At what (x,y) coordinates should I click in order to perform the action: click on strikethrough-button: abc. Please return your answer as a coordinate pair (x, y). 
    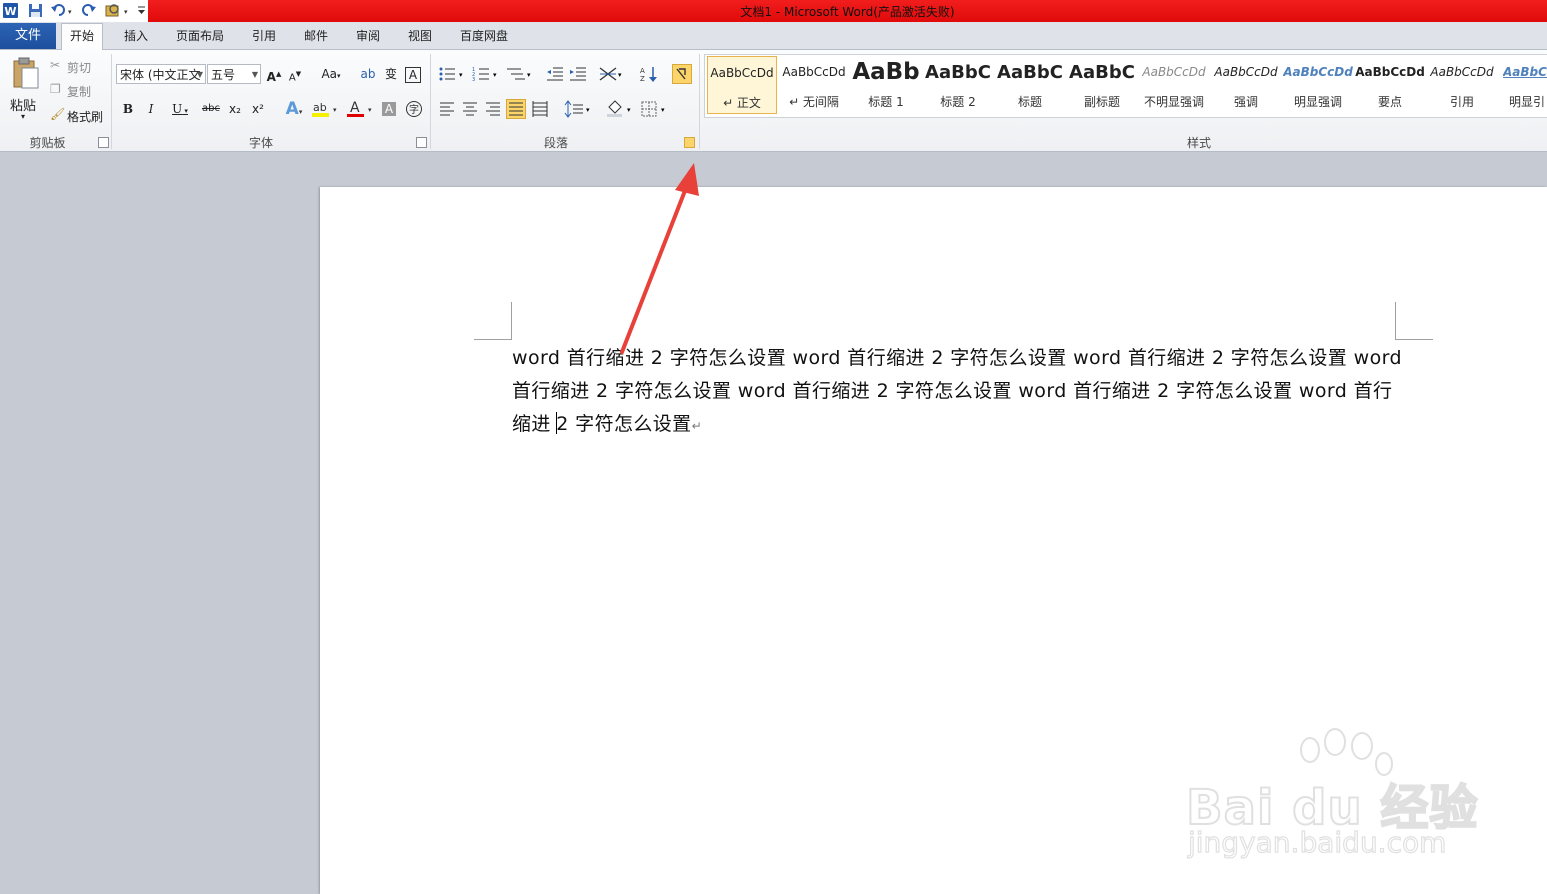
    Looking at the image, I should click on (211, 109).